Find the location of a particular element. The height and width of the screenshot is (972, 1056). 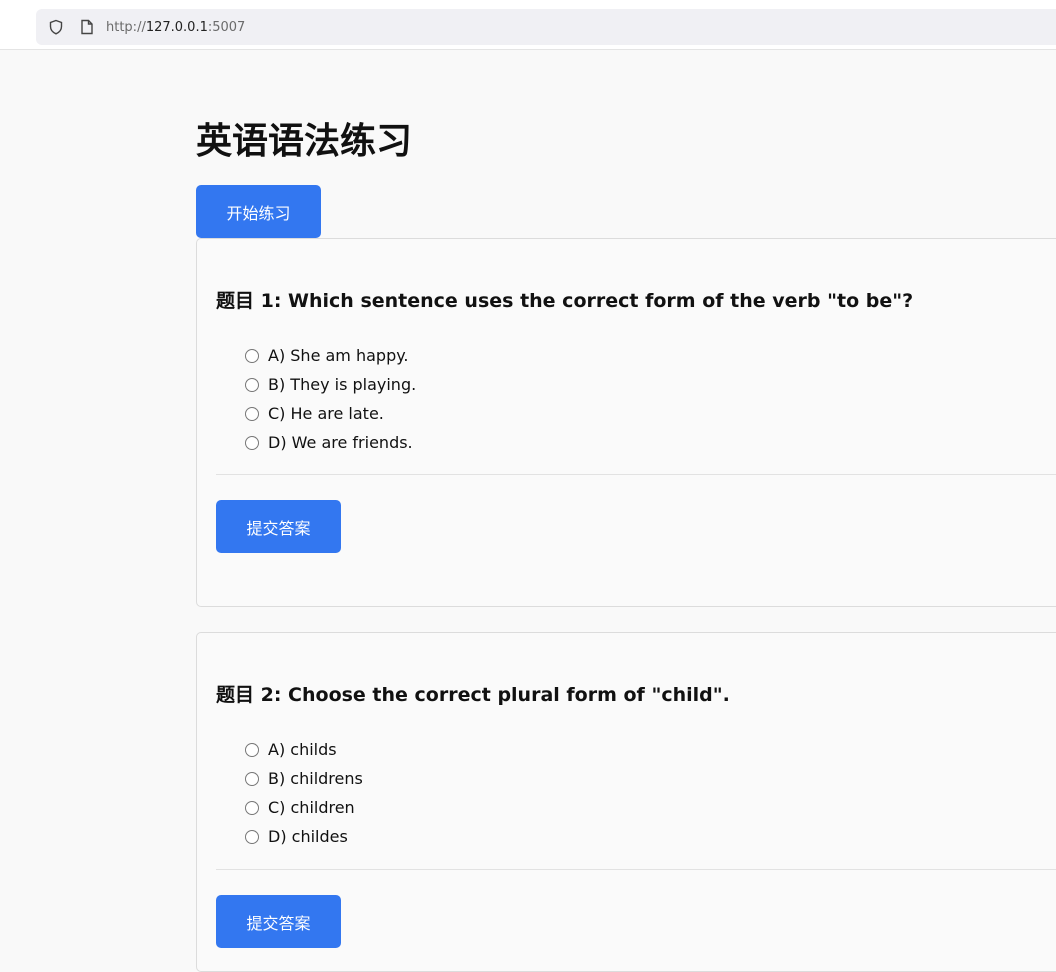

option-label: A) childs is located at coordinates (302, 749).